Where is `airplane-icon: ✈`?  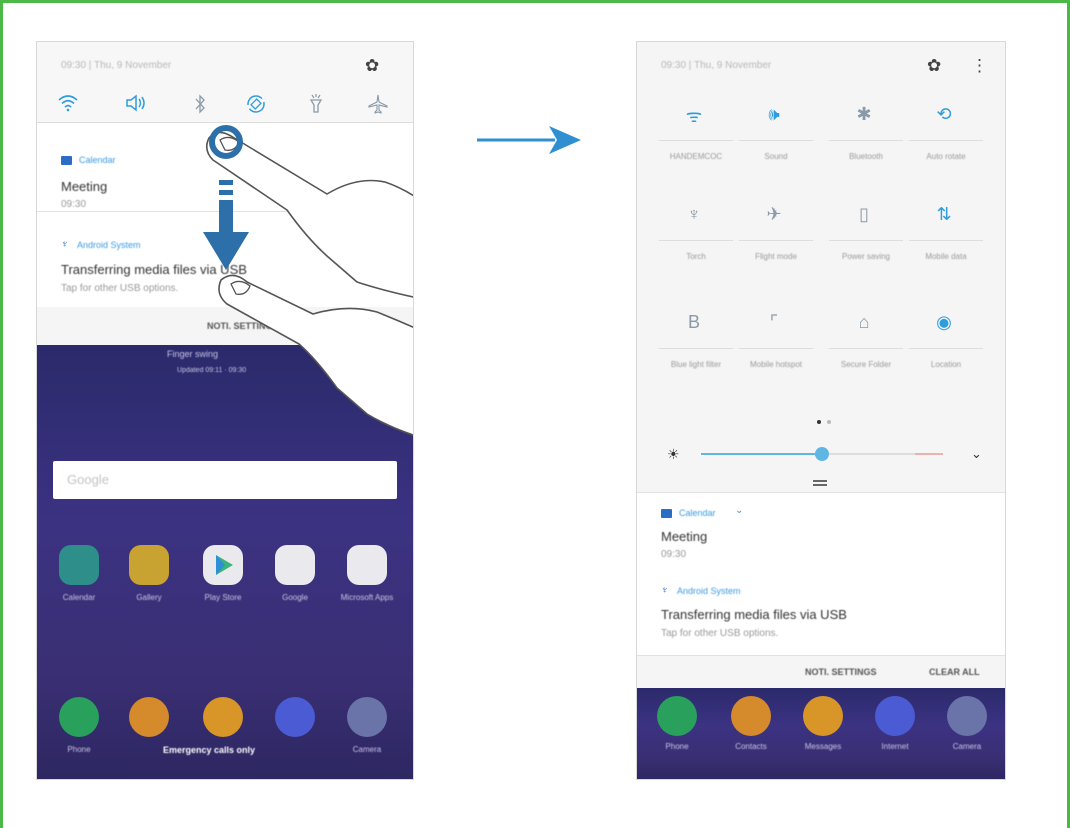
airplane-icon: ✈ is located at coordinates (774, 214).